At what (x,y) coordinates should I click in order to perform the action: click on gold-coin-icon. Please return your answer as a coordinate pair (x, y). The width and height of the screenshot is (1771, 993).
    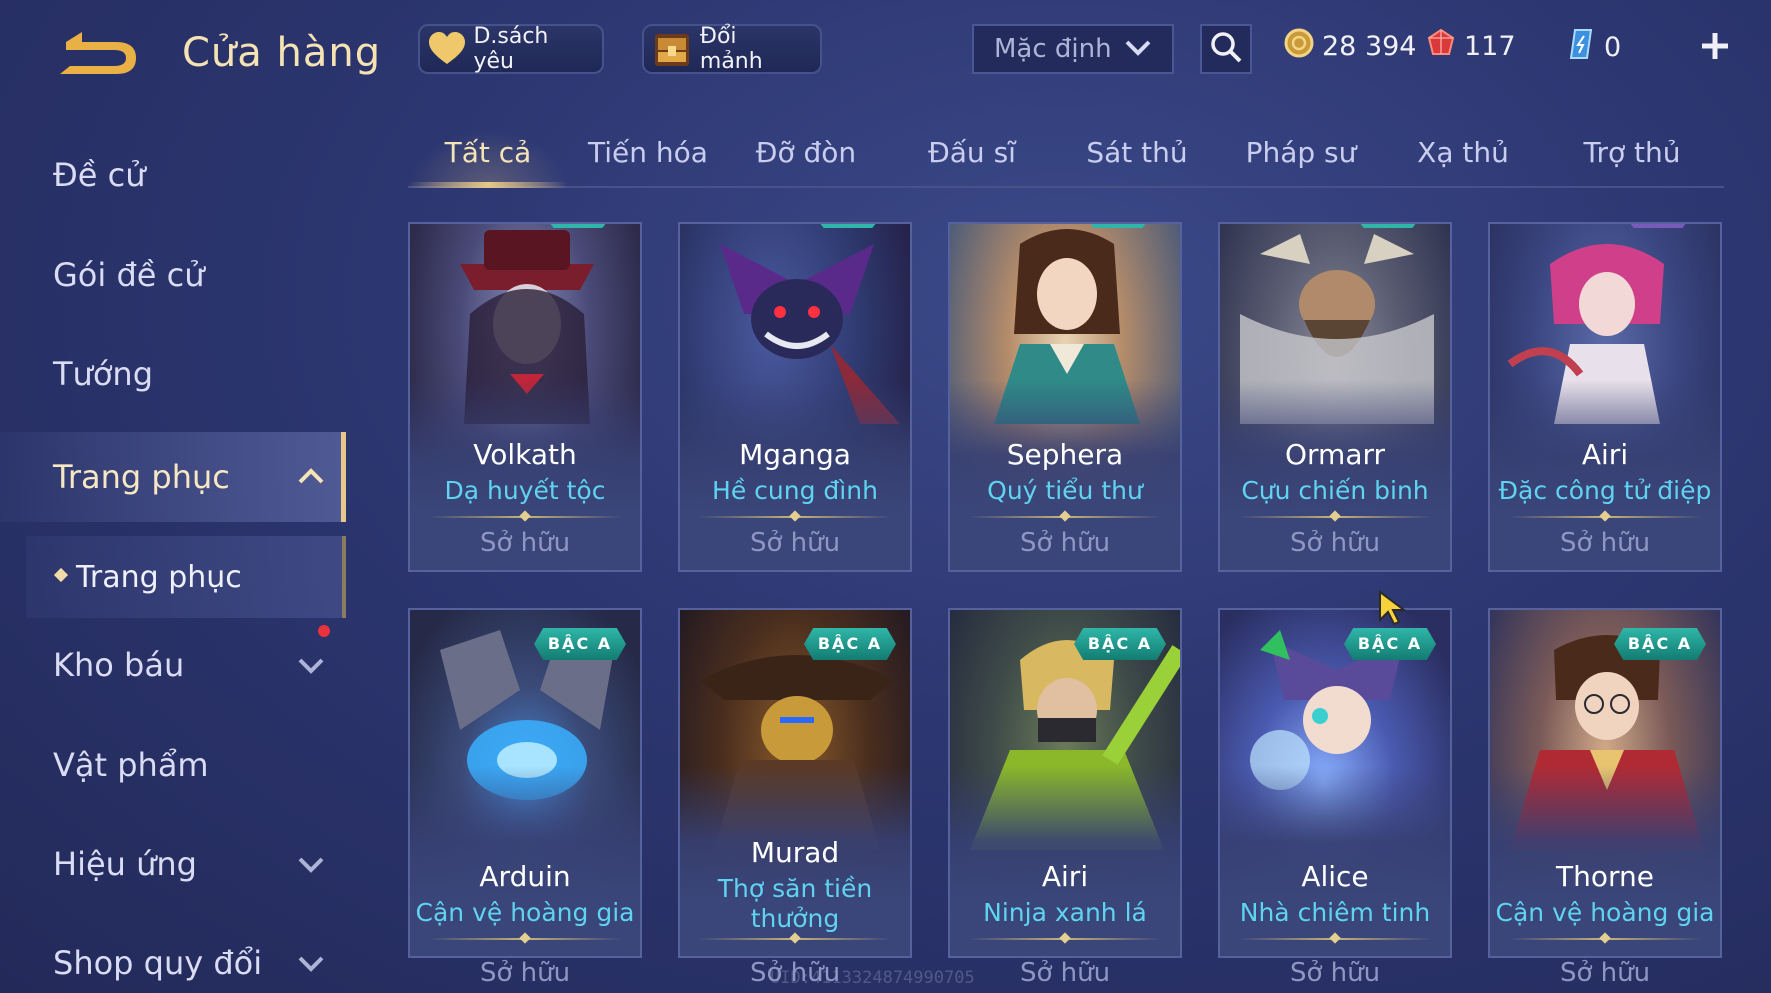
    Looking at the image, I should click on (1299, 46).